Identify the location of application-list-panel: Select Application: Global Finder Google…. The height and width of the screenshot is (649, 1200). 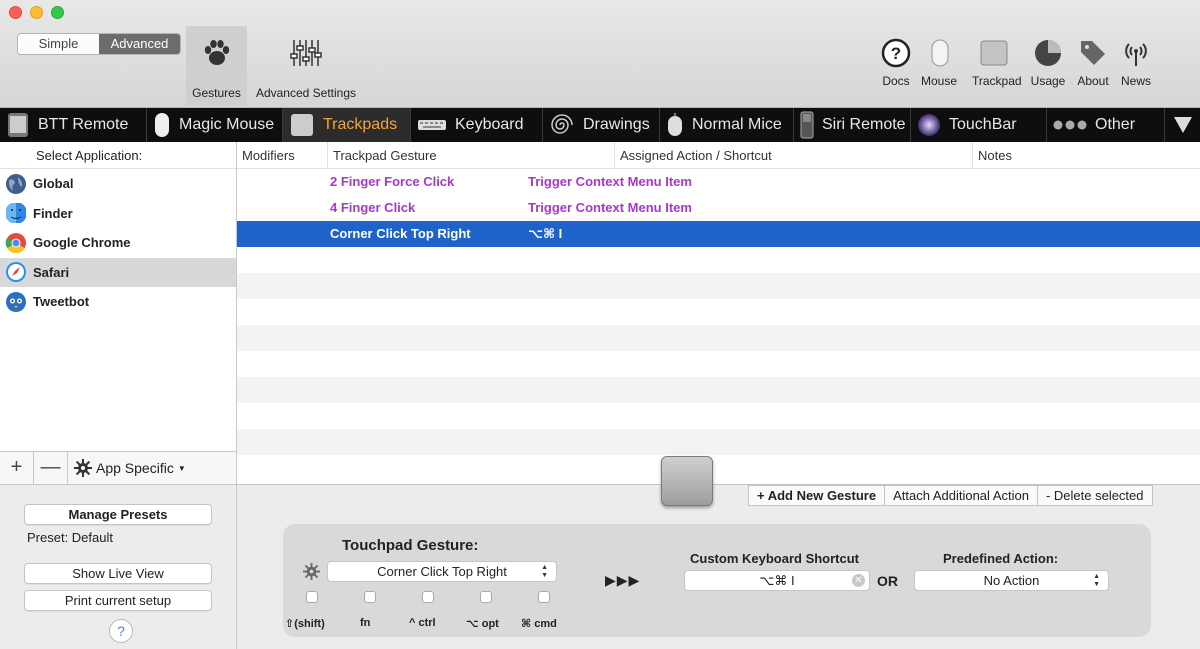
(118, 313).